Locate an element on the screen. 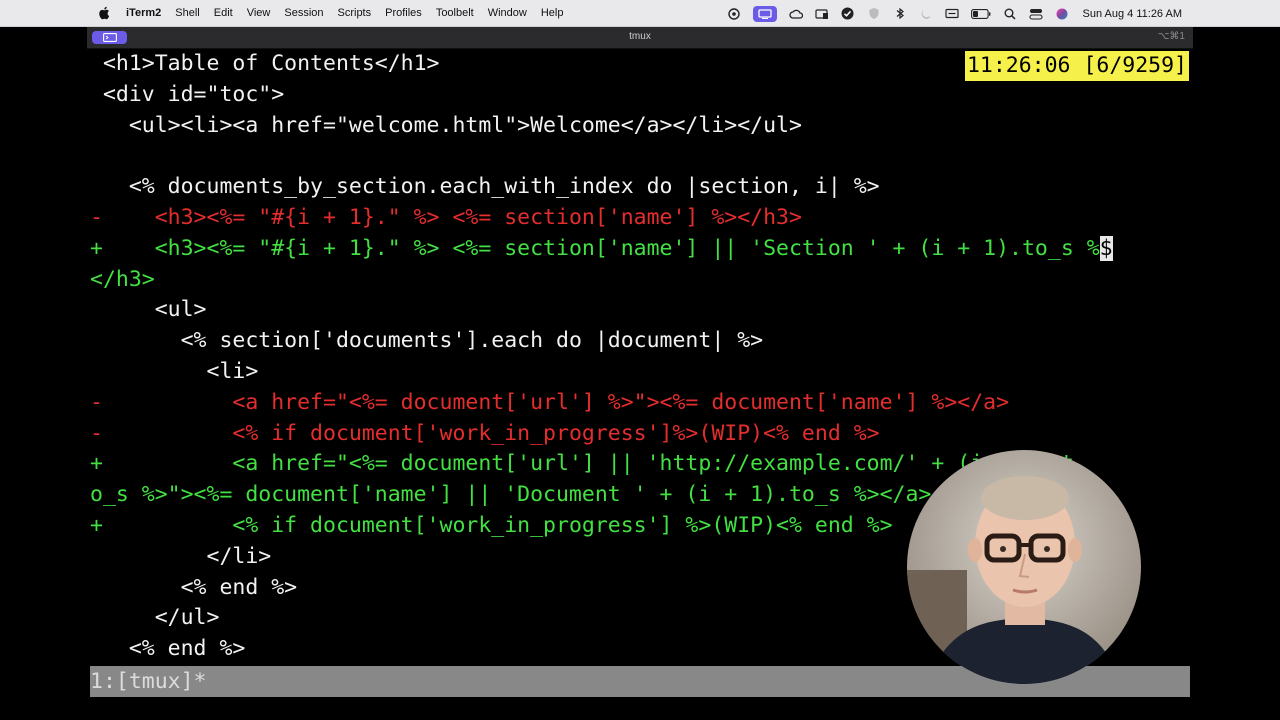 This screenshot has width=1280, height=720. code-text: </li> is located at coordinates (187, 556).